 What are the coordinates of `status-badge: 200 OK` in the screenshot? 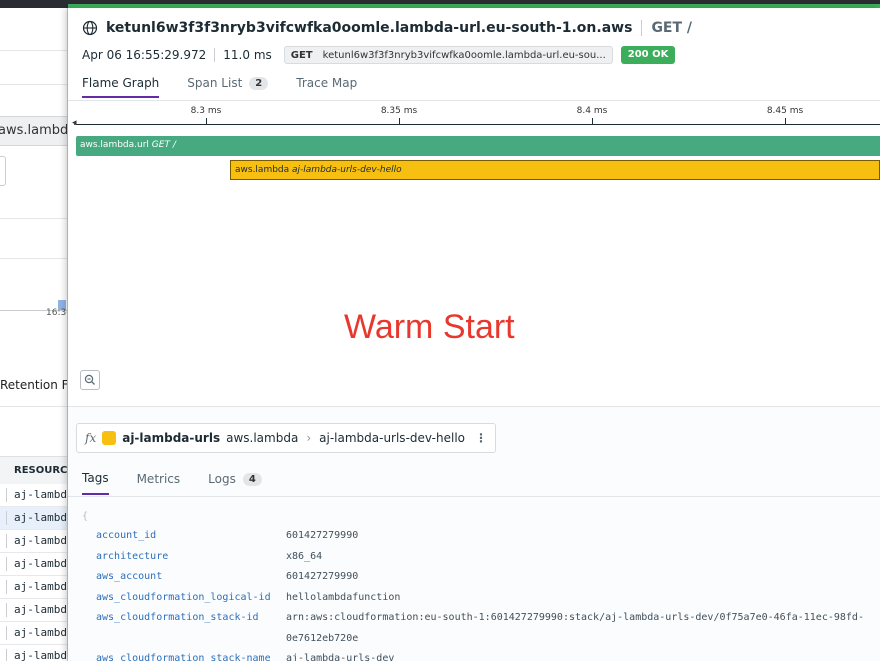 It's located at (648, 55).